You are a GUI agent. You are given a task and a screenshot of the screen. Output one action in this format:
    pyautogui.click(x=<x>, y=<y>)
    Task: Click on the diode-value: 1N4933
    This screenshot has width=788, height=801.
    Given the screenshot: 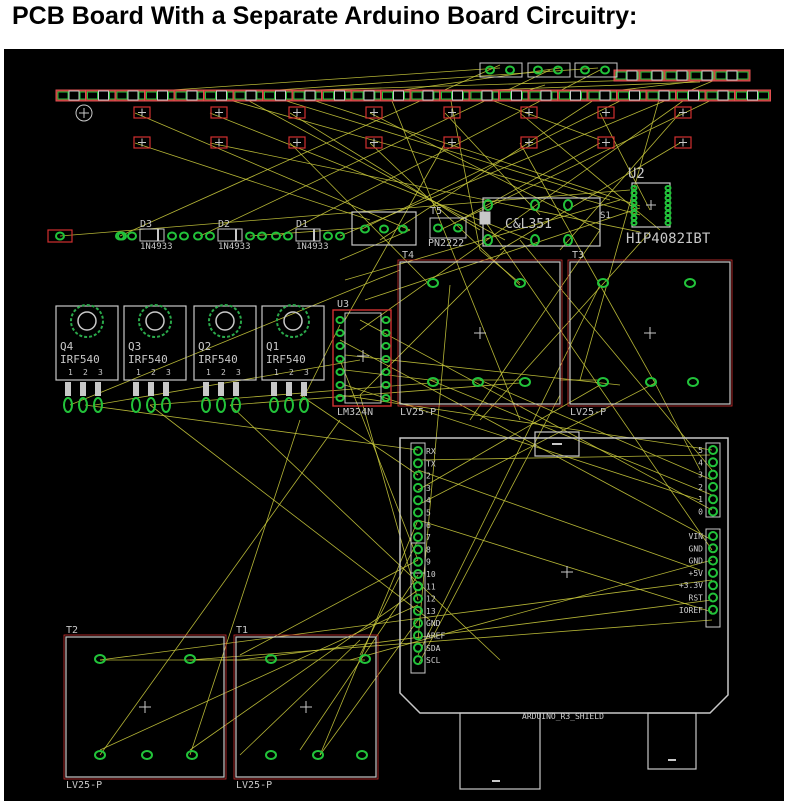 What is the action you would take?
    pyautogui.click(x=156, y=247)
    